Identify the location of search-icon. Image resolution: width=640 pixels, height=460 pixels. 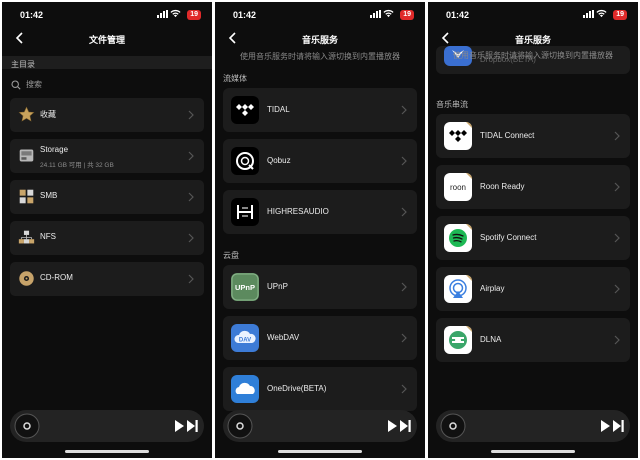
(16, 85).